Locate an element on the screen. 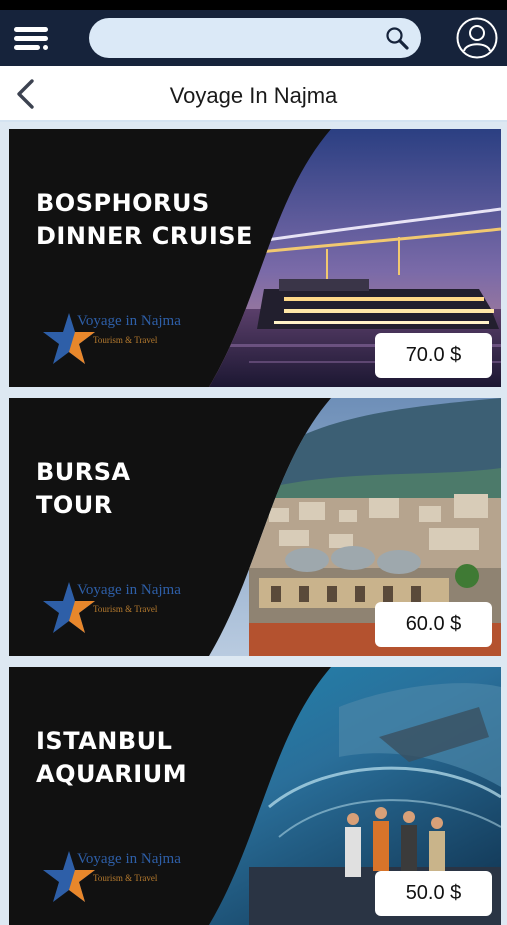 The image size is (507, 925). app-bar is located at coordinates (253, 38).